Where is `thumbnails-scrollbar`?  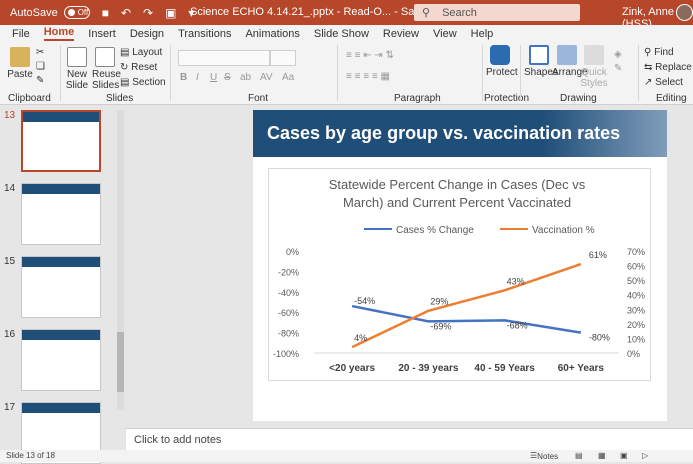 thumbnails-scrollbar is located at coordinates (120, 260).